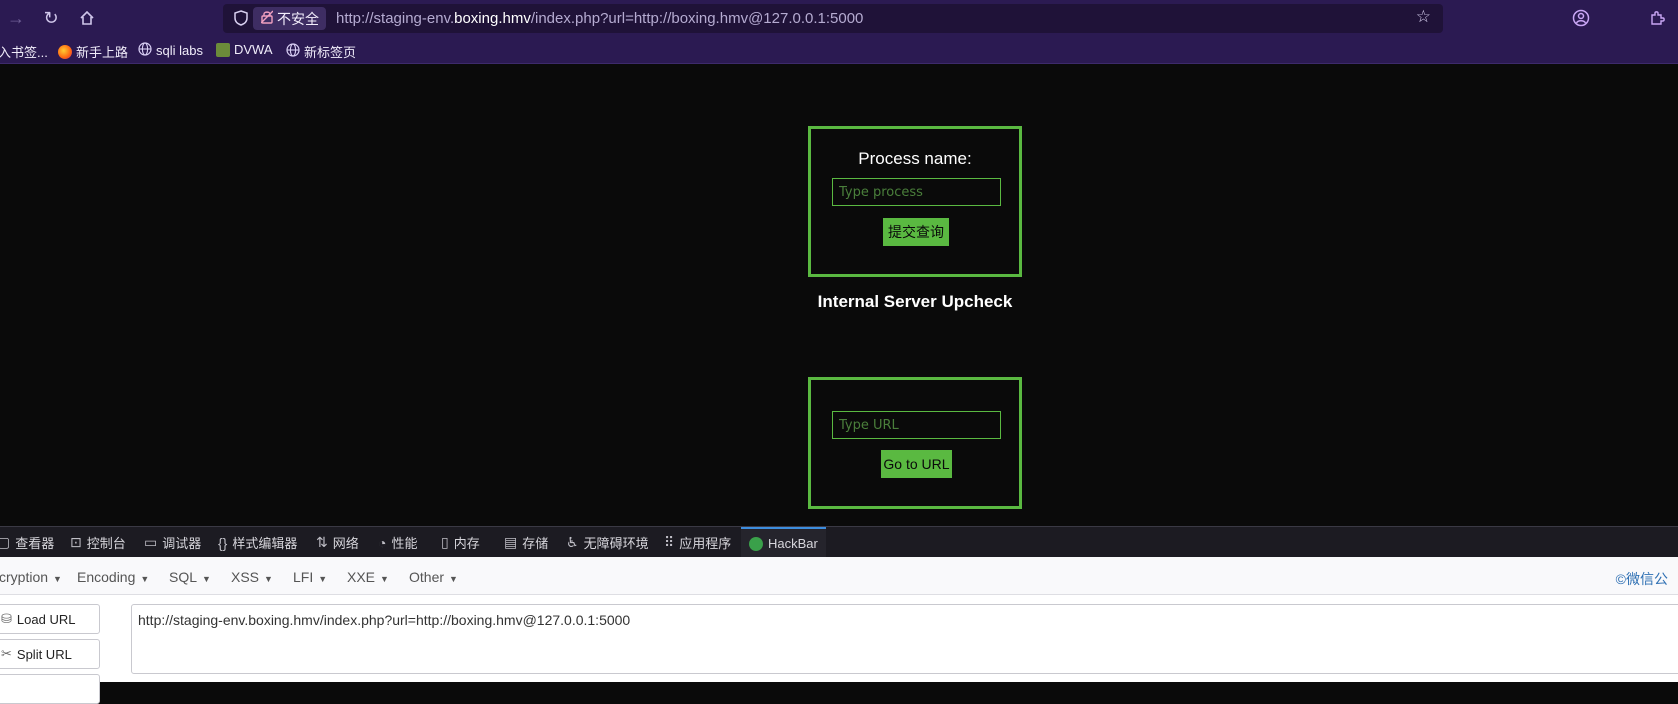 This screenshot has height=704, width=1678. What do you see at coordinates (265, 543) in the screenshot?
I see `tab-label: 样式编辑器` at bounding box center [265, 543].